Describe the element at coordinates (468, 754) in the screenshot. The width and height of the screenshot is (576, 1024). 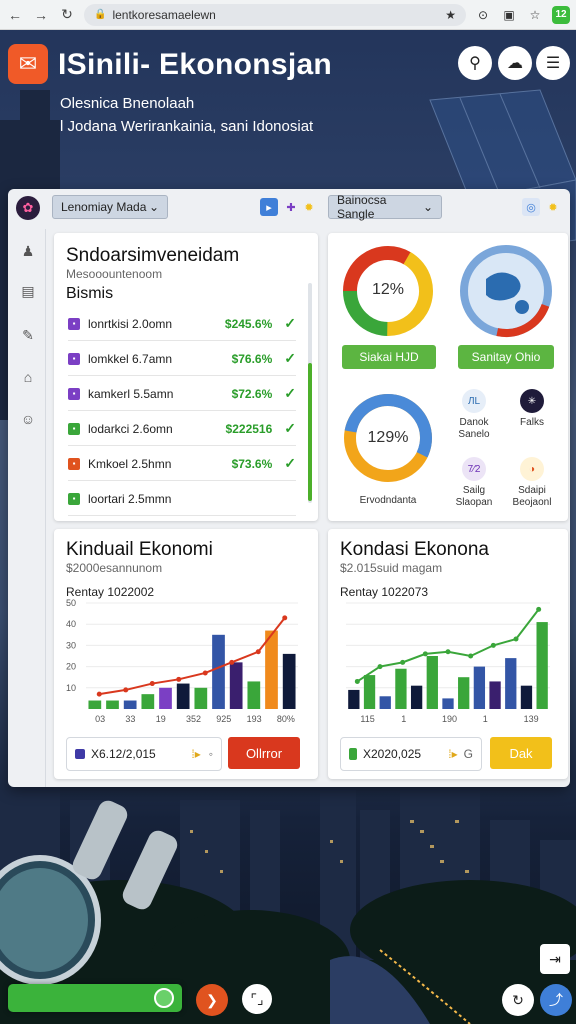
I see `refresh-icon: G` at that location.